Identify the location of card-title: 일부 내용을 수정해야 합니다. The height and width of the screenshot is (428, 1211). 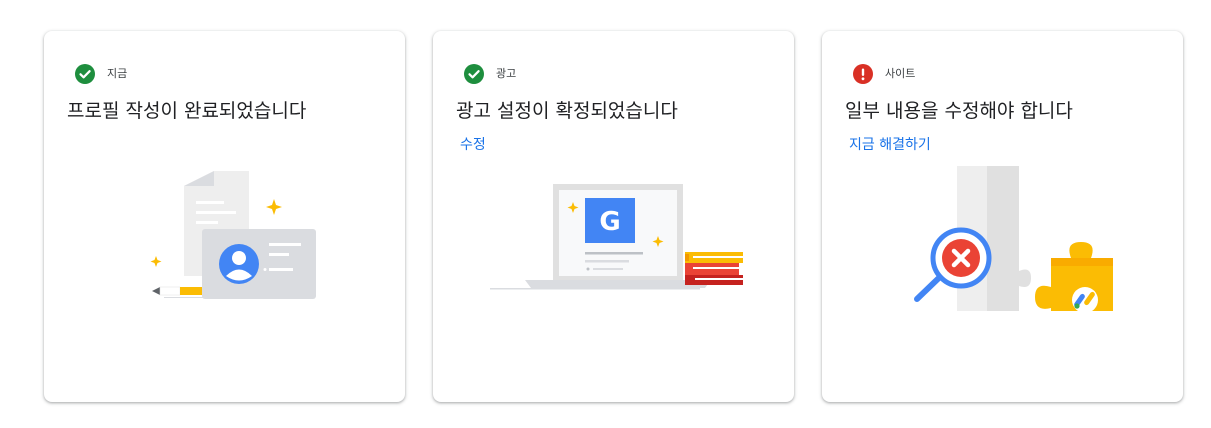
(959, 111).